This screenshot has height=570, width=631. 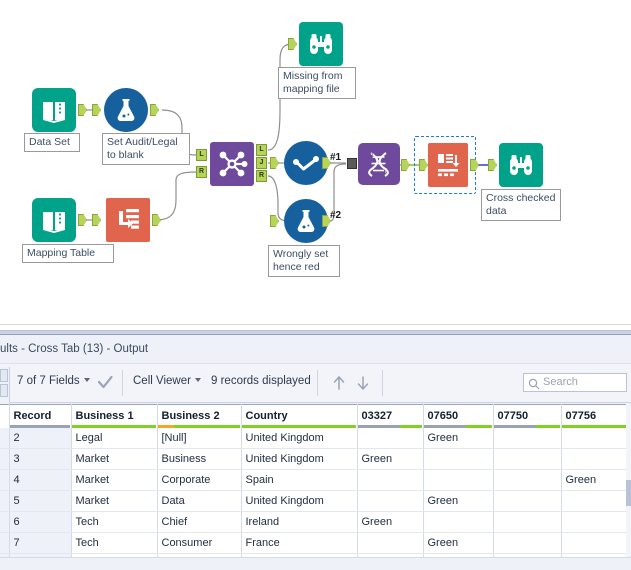 I want to click on join-input-anchor-right: R, so click(x=201, y=172).